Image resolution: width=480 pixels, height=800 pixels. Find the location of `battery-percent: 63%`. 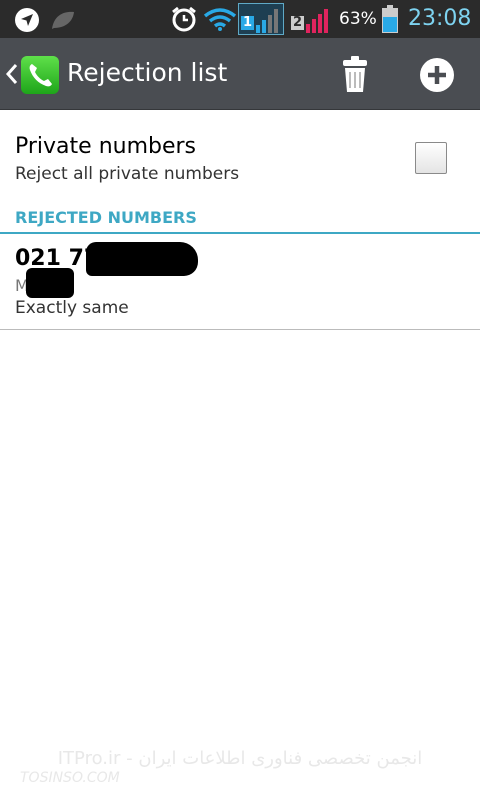

battery-percent: 63% is located at coordinates (358, 19).